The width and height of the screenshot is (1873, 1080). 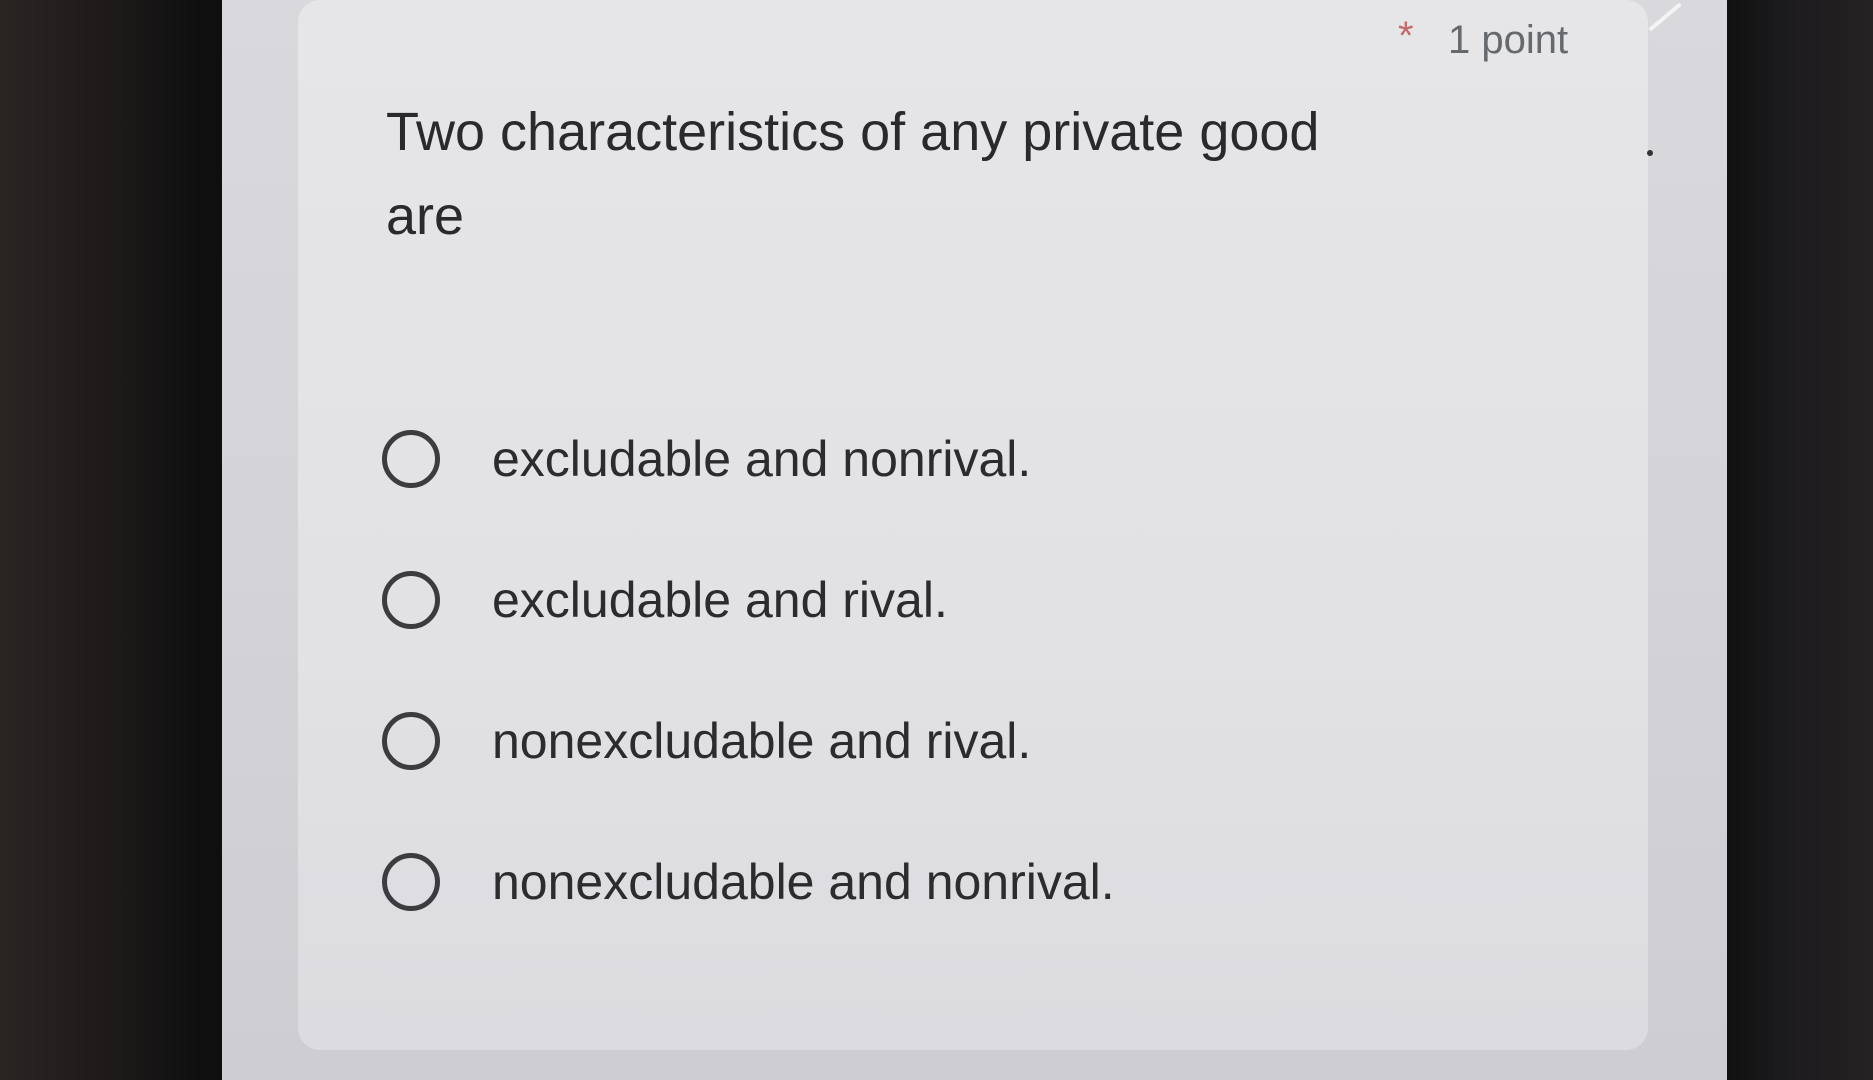 I want to click on option-label: nonexcludable and rival., so click(x=761, y=741).